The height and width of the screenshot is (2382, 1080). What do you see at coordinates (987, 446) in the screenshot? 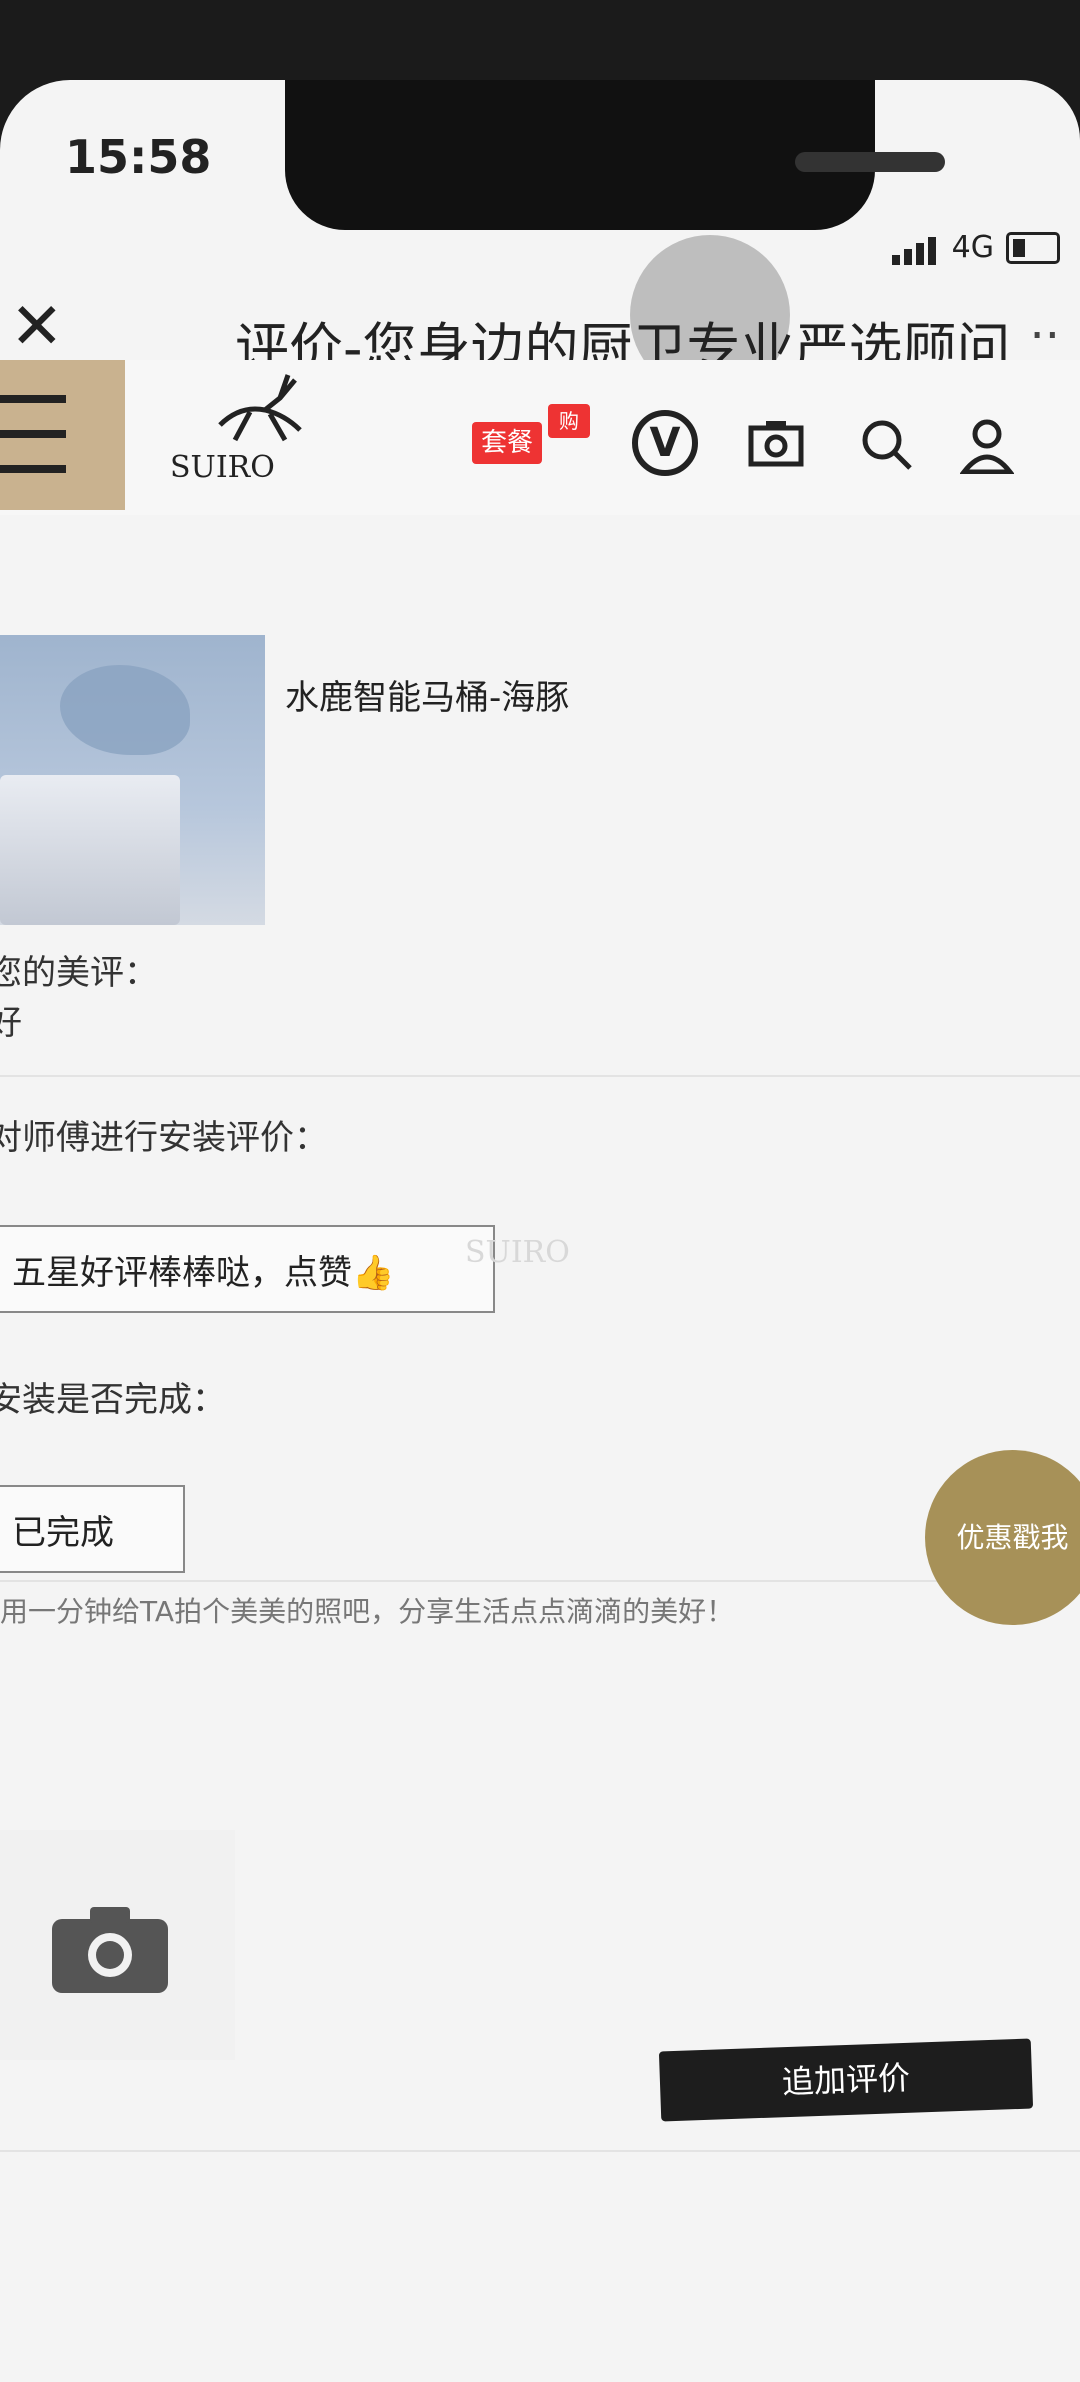
I see `user-icon` at bounding box center [987, 446].